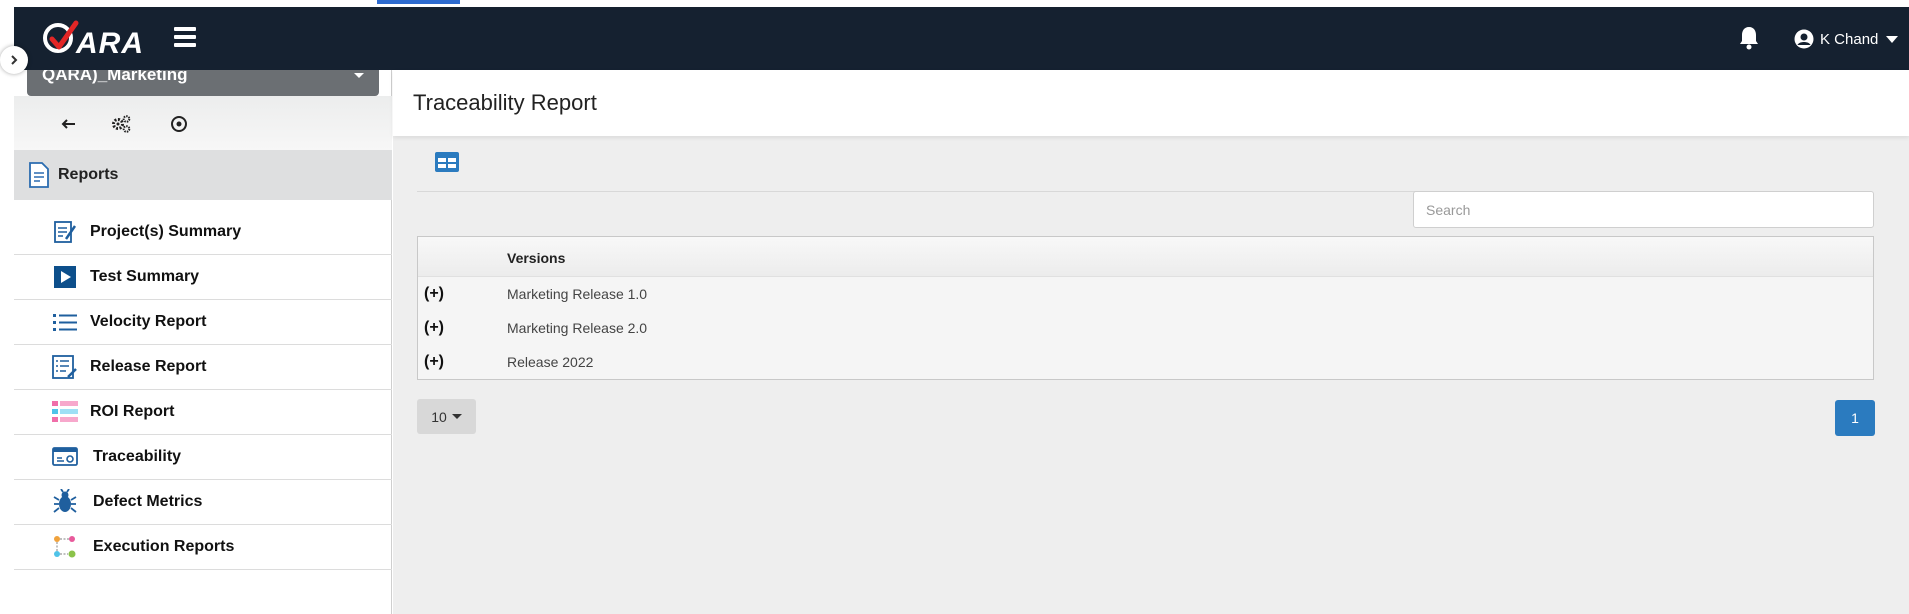 The width and height of the screenshot is (1909, 614). What do you see at coordinates (121, 124) in the screenshot?
I see `settings-gears-icon` at bounding box center [121, 124].